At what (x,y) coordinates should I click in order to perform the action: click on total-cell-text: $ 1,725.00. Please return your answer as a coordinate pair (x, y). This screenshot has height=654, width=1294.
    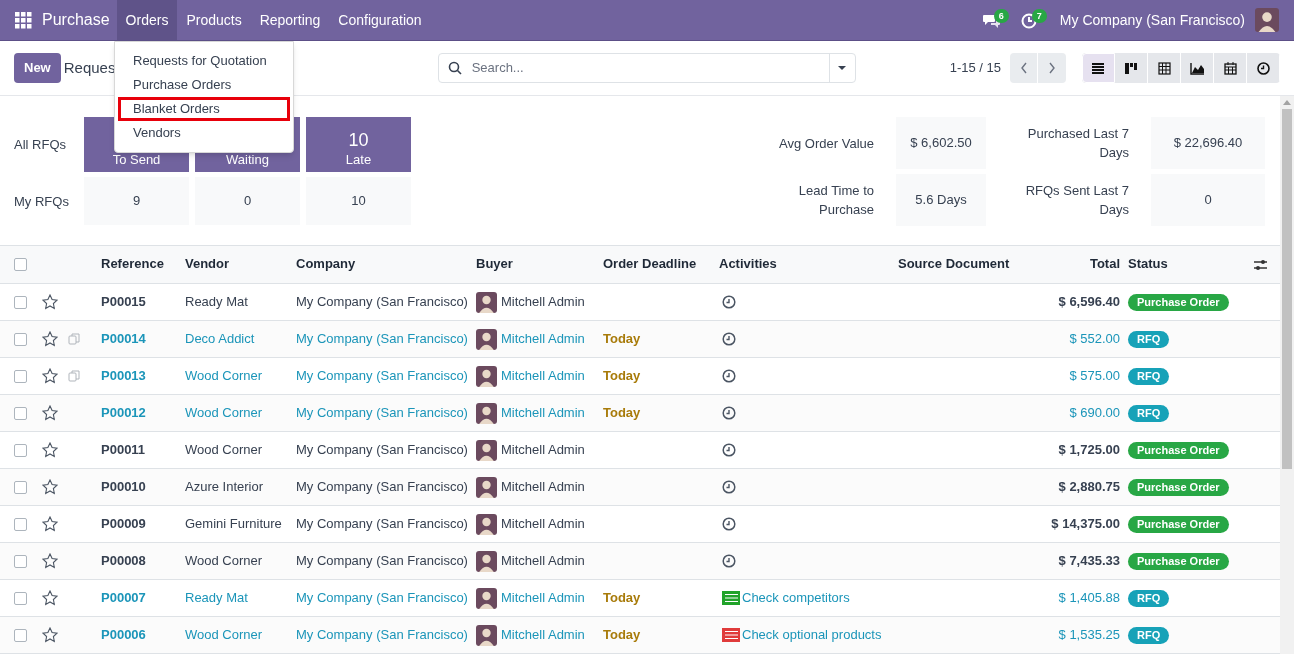
    Looking at the image, I should click on (1088, 449).